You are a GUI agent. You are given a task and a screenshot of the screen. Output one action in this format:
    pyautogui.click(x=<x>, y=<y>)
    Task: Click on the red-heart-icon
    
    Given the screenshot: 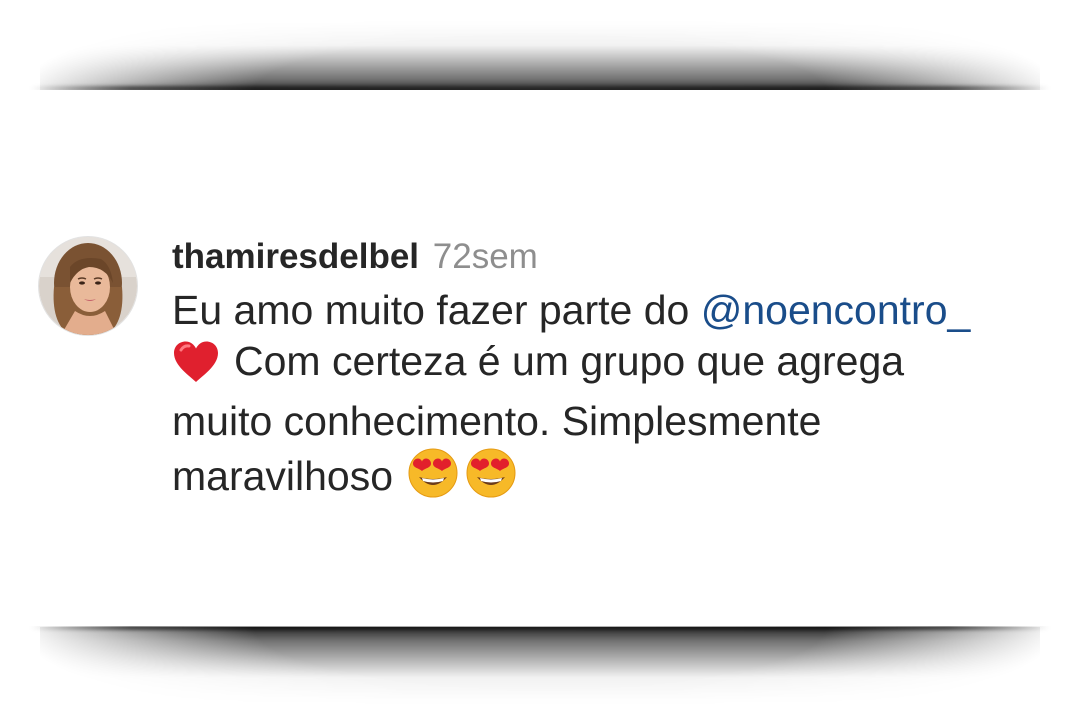 What is the action you would take?
    pyautogui.click(x=196, y=368)
    